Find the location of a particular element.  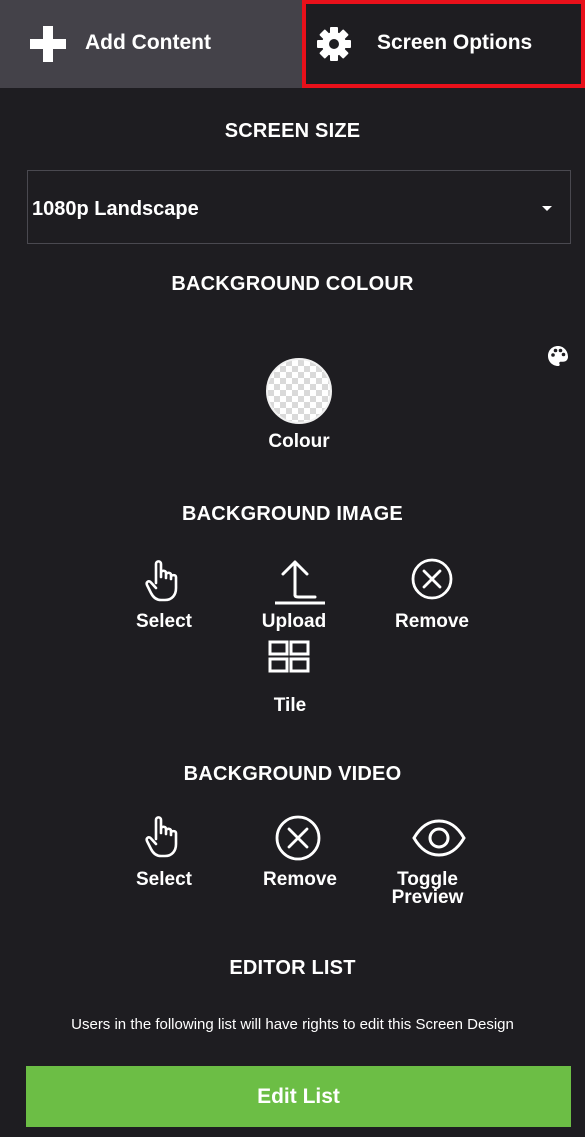

plus-icon is located at coordinates (48, 44).